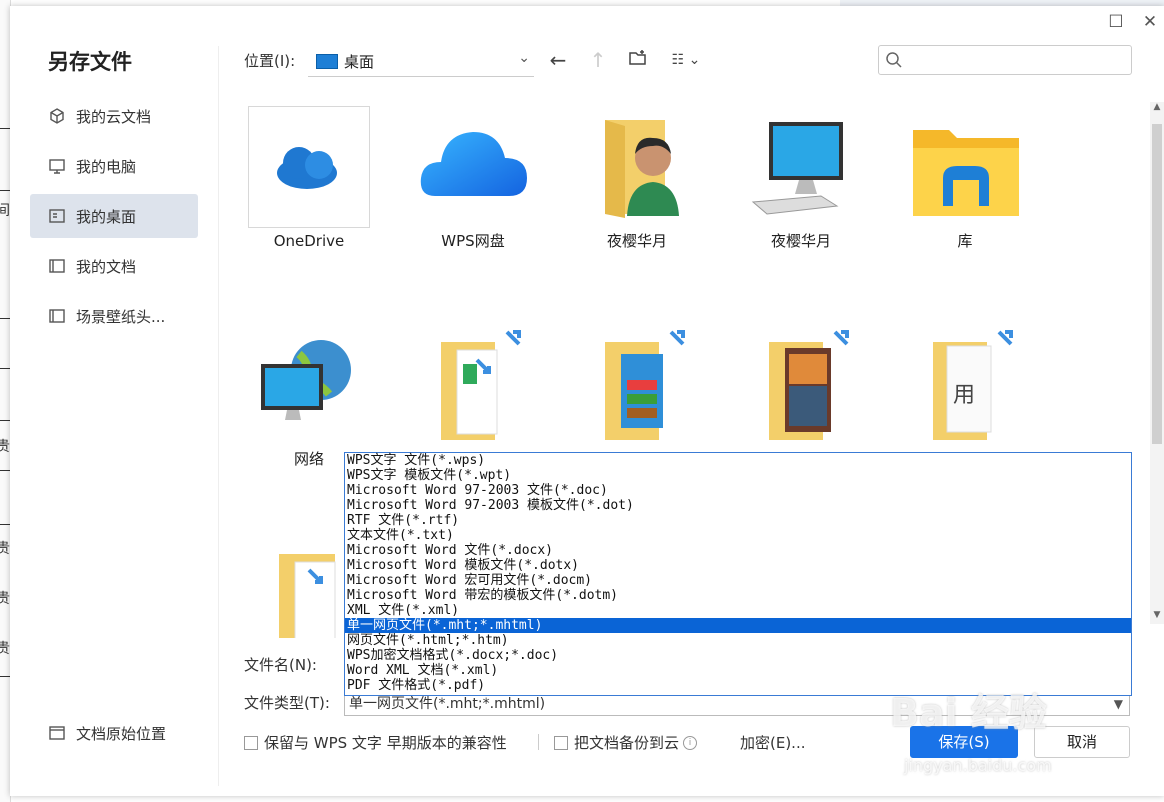  I want to click on sidebar-item-label: 我的桌面, so click(106, 216).